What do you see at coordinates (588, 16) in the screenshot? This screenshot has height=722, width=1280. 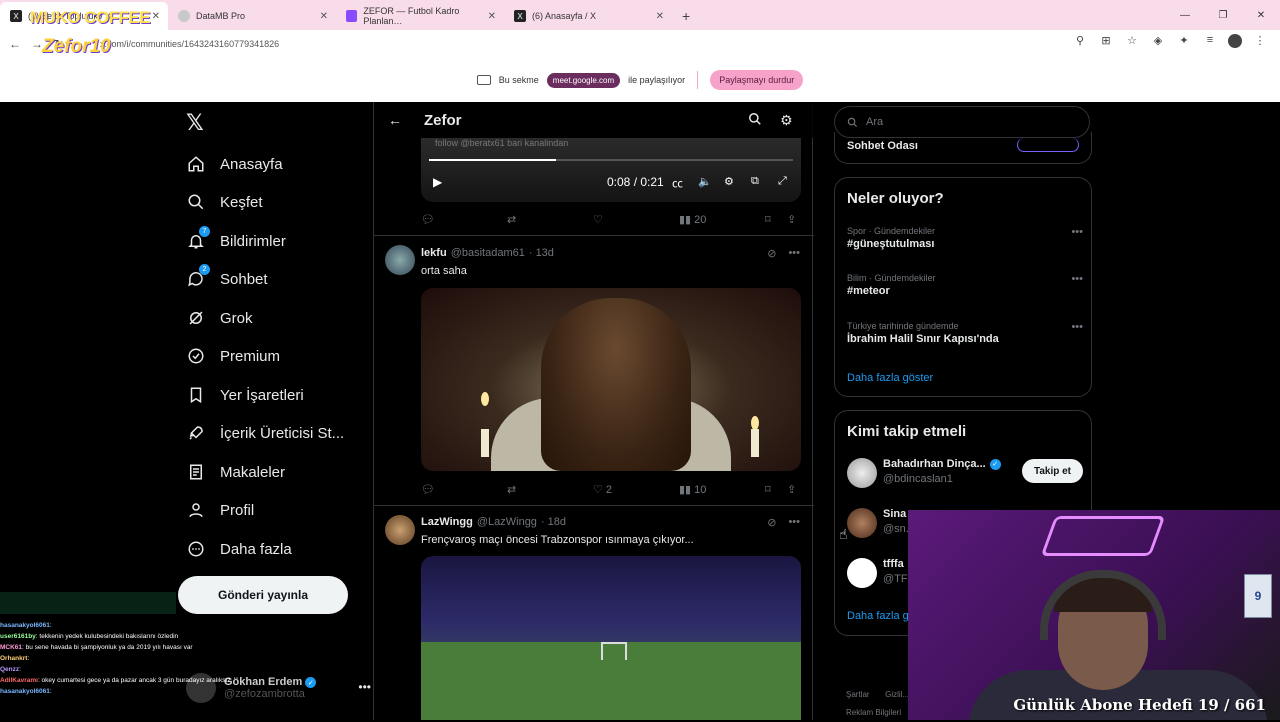 I see `browser-tab-x-home: X (6) Anasayfa / X ✕` at bounding box center [588, 16].